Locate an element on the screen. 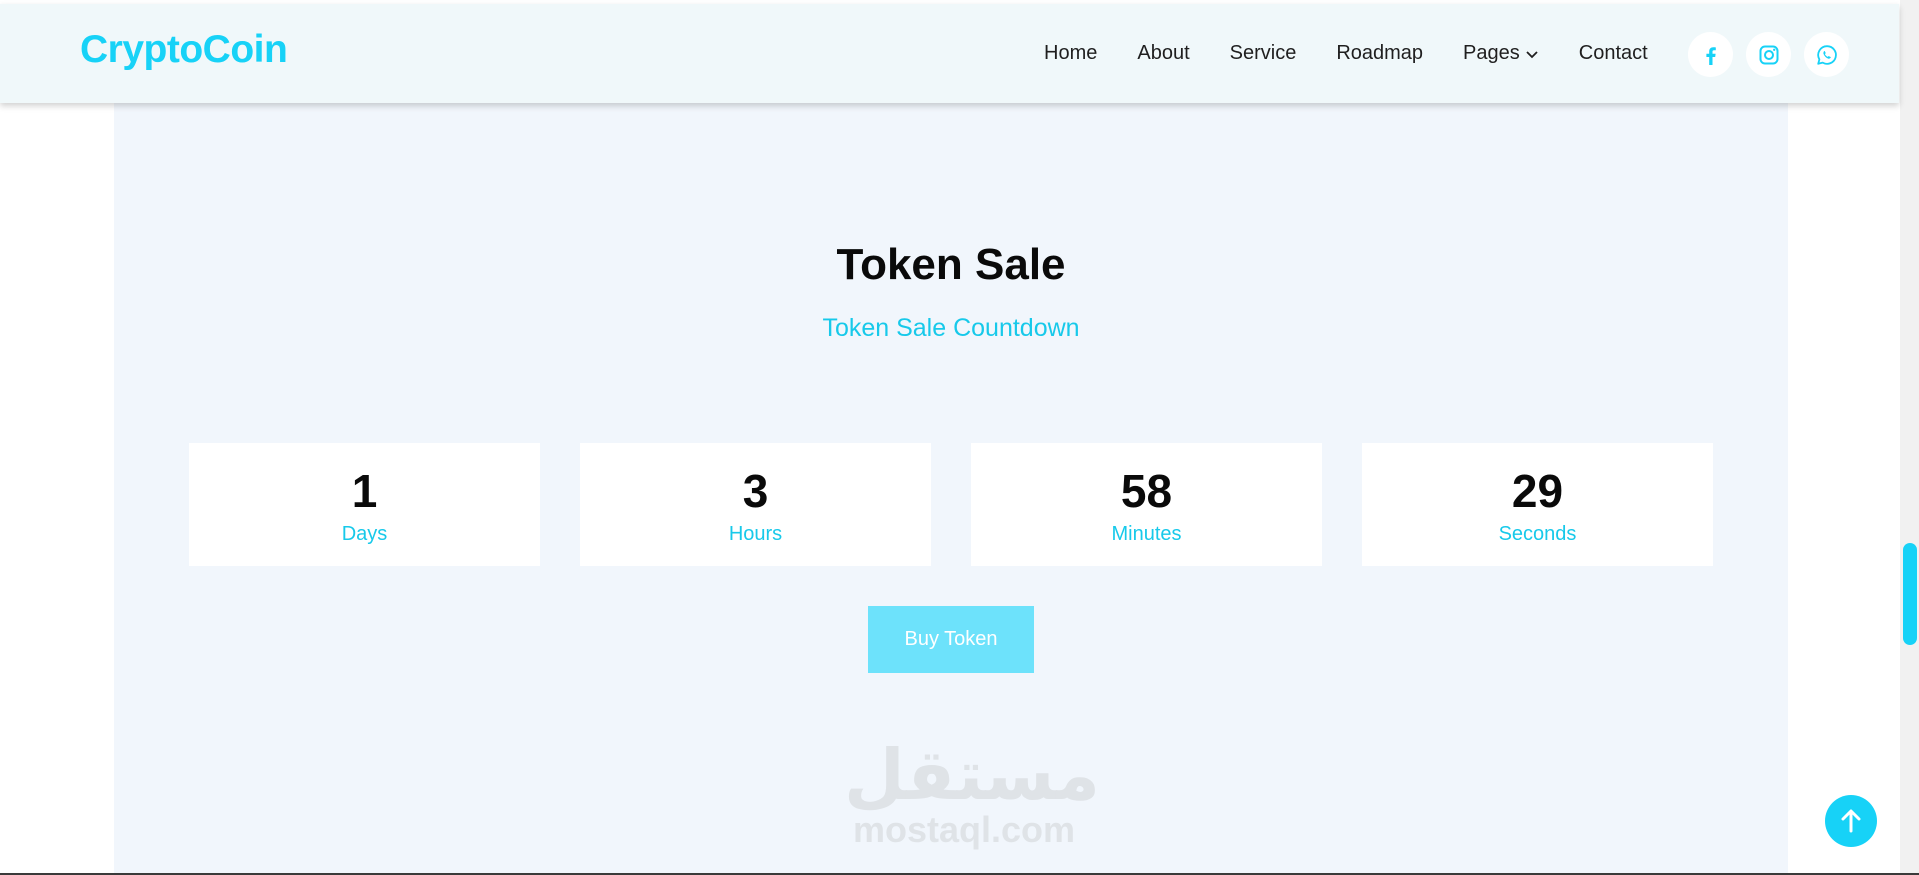  brand-logo: CryptoCoin is located at coordinates (184, 50).